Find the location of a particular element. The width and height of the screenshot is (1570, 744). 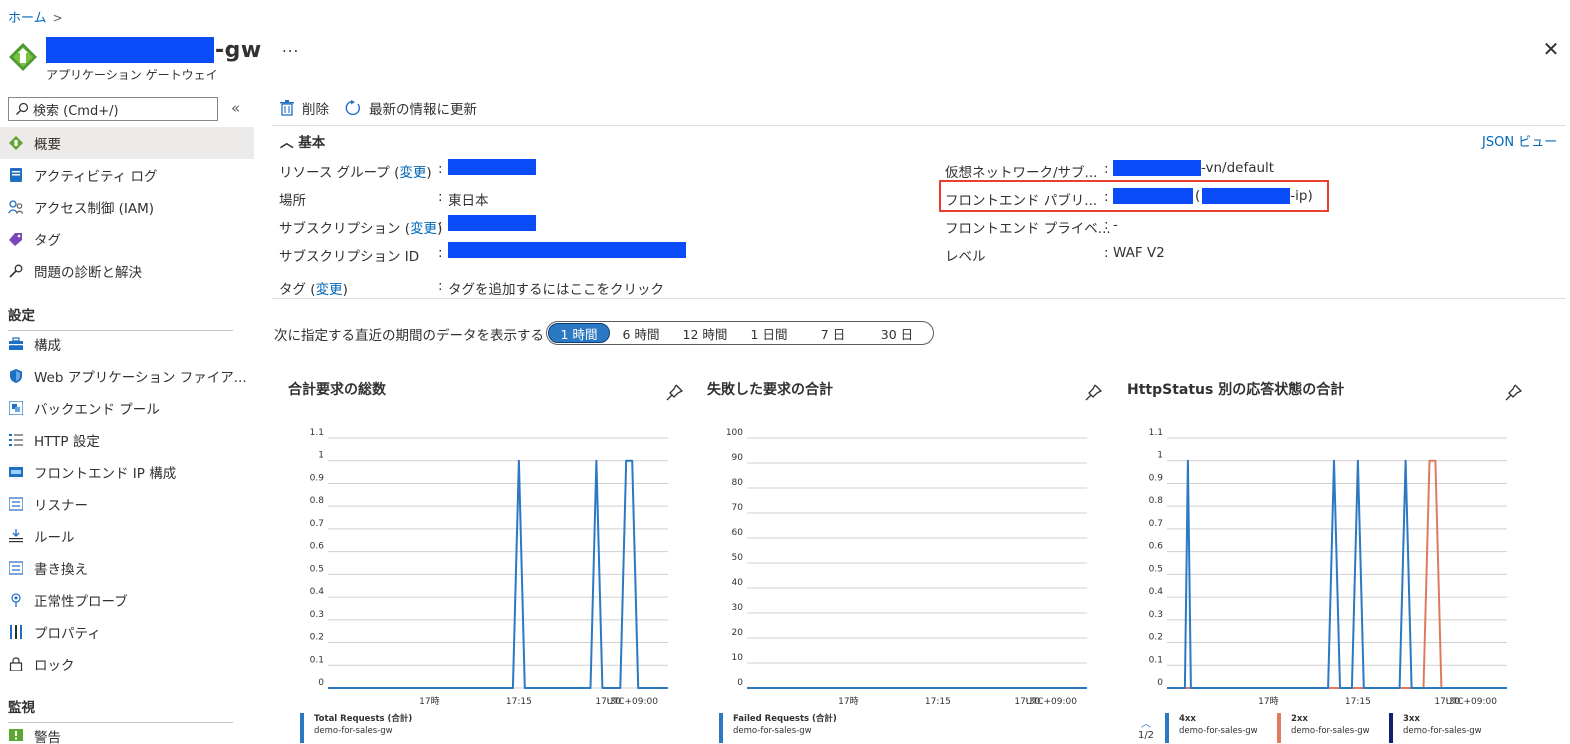

sidebar-item-tags: タグ is located at coordinates (127, 239).